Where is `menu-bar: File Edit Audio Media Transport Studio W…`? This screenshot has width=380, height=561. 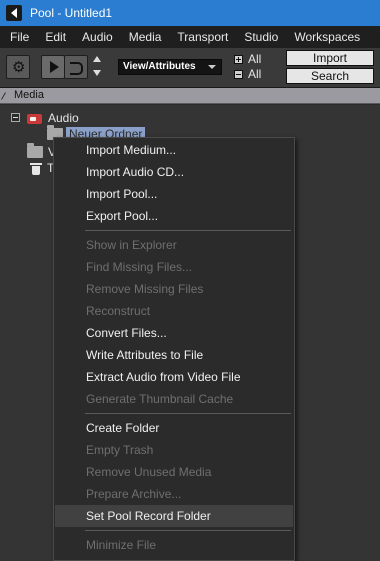
menu-bar: File Edit Audio Media Transport Studio W… is located at coordinates (190, 37).